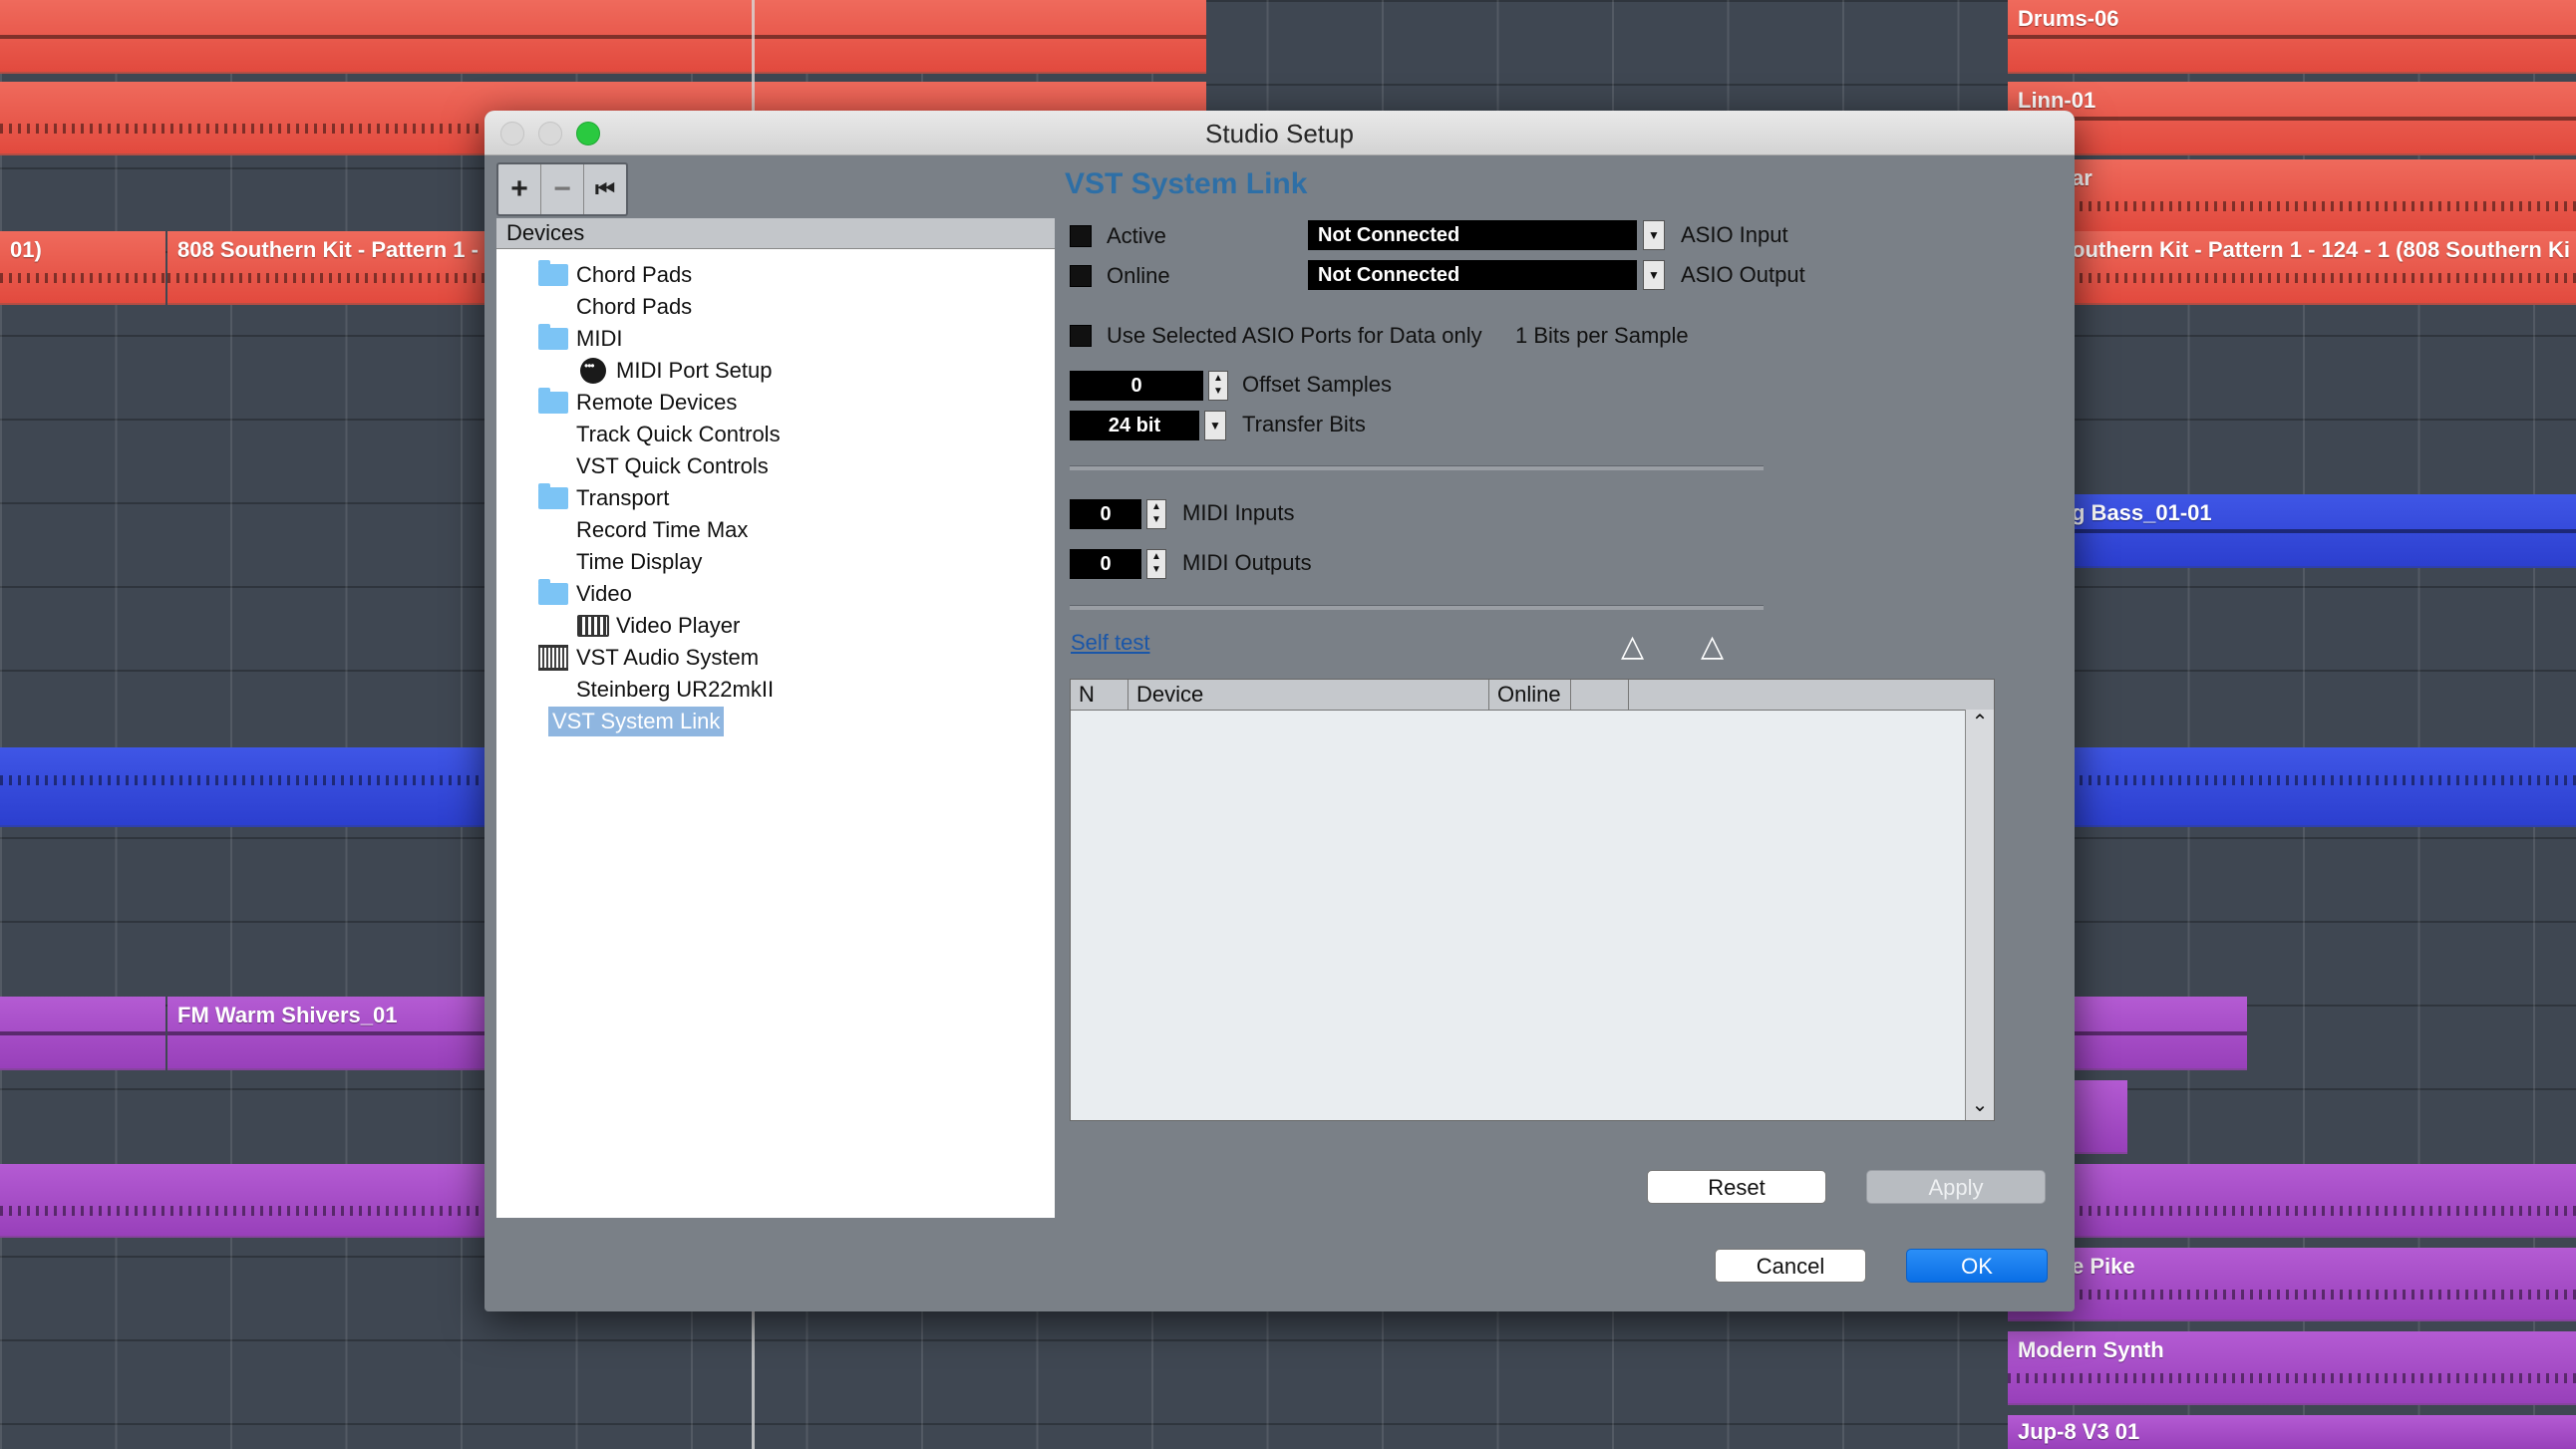 Image resolution: width=2576 pixels, height=1449 pixels. Describe the element at coordinates (2292, 1432) in the screenshot. I see `clip: Jup-8 V3 01` at that location.